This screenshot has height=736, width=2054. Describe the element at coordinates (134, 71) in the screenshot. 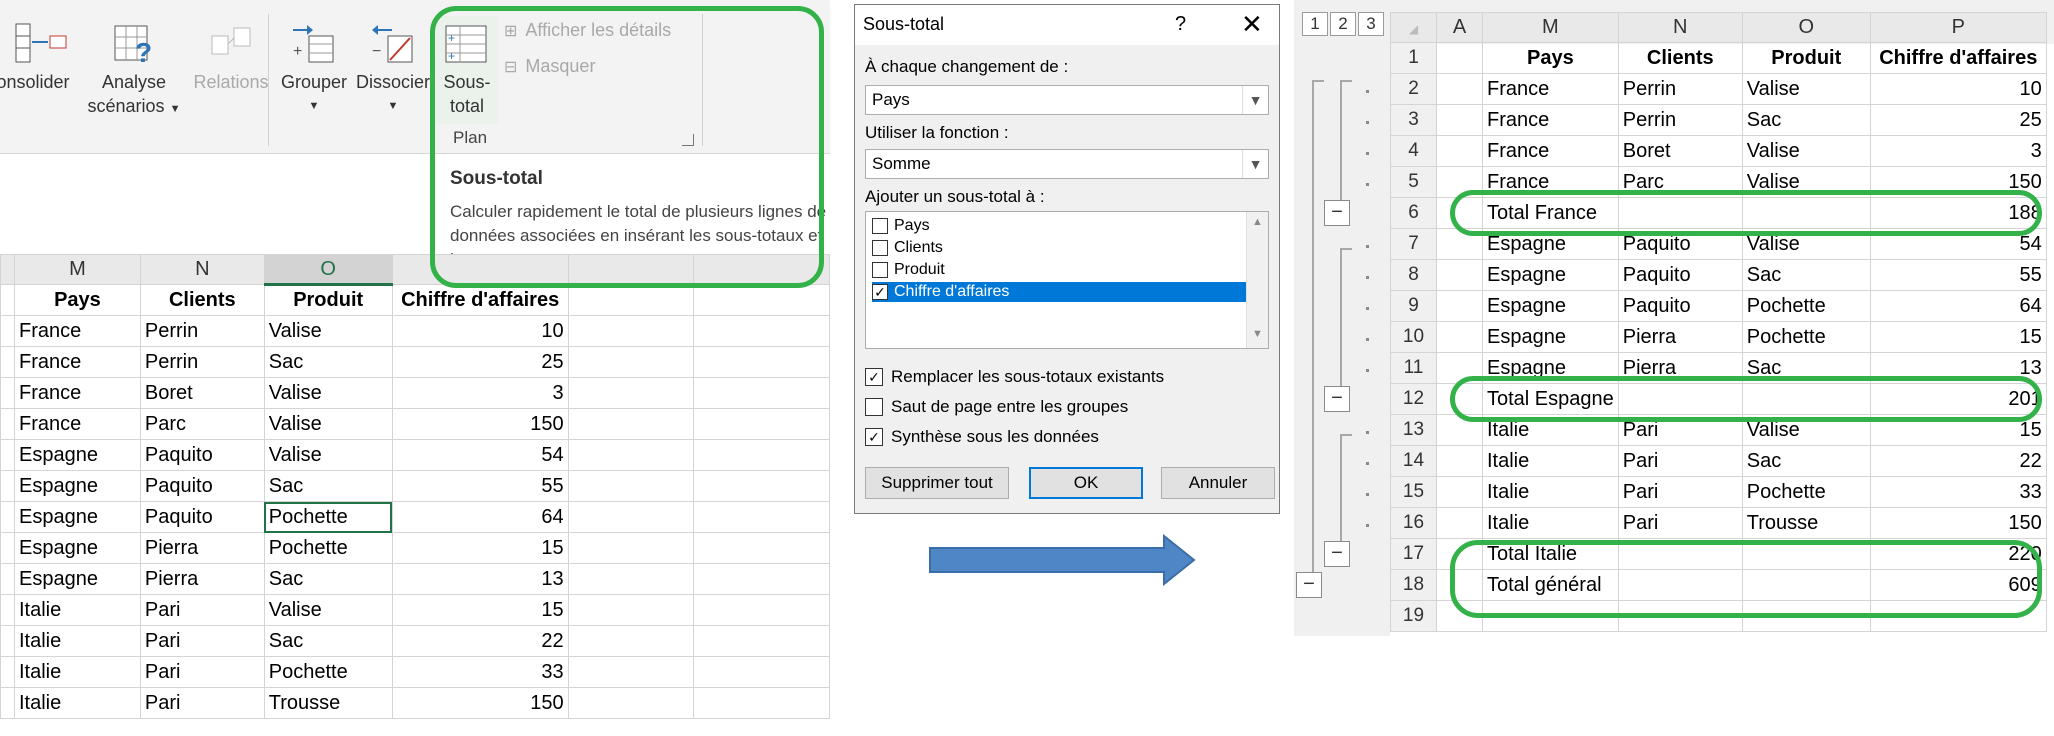

I see `analyse-scenarios-button: ? Analyse scénarios ▼` at that location.